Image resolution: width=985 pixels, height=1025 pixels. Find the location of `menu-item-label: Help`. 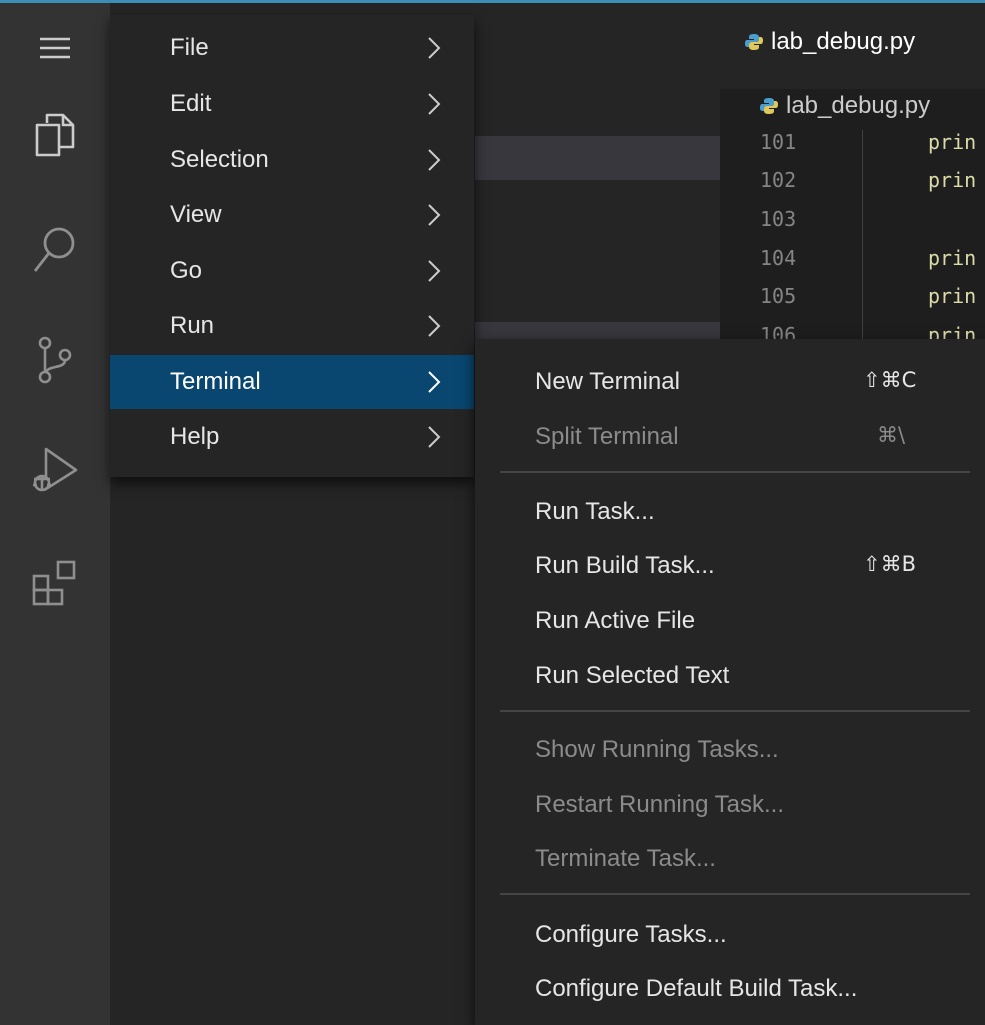

menu-item-label: Help is located at coordinates (195, 436).